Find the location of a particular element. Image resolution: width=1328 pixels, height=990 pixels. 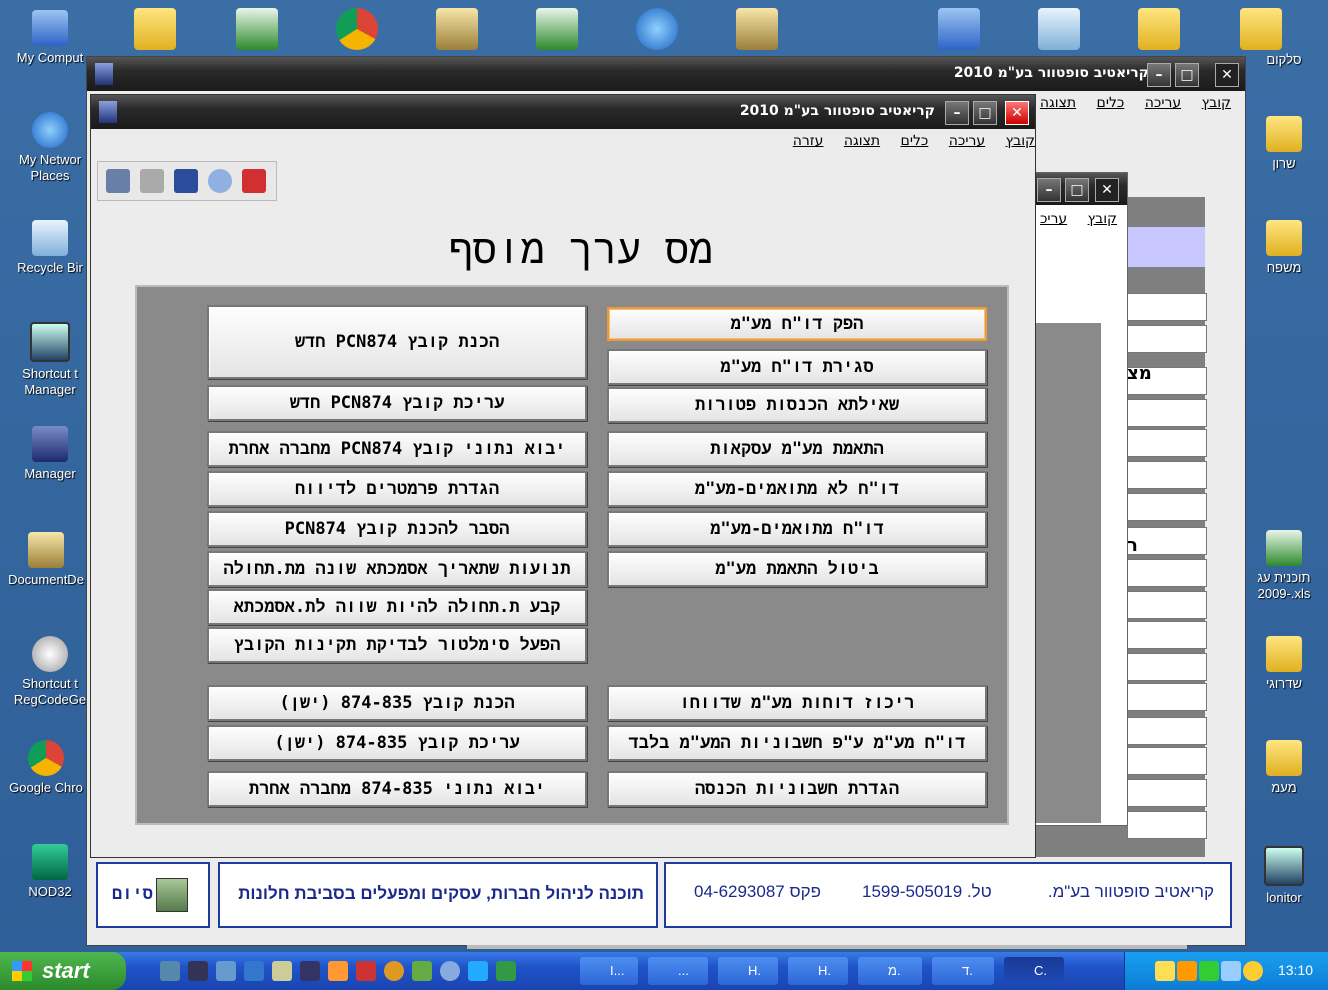

edit-pcn874-button: עריכת קובץ PCN874 חדש is located at coordinates (397, 403).